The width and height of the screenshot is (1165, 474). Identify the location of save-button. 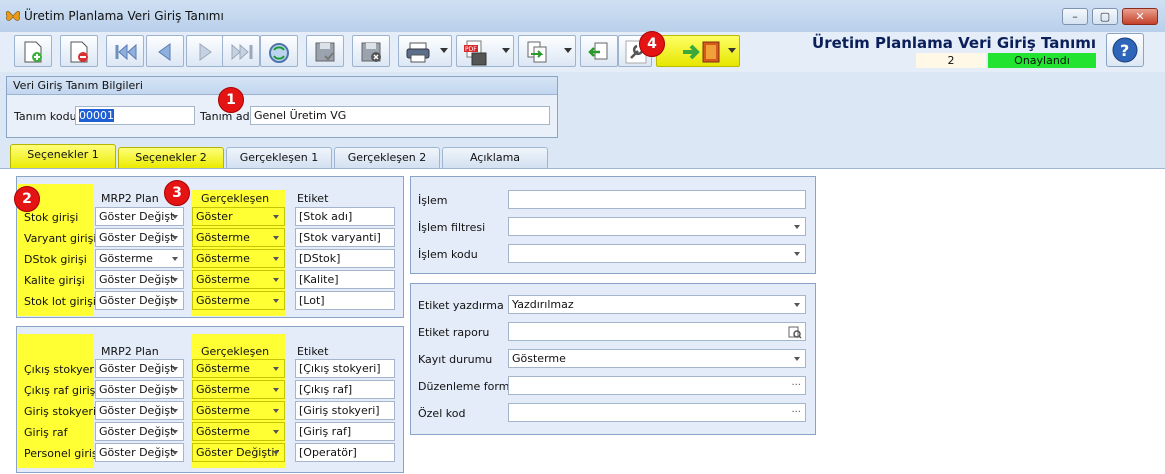
(325, 51).